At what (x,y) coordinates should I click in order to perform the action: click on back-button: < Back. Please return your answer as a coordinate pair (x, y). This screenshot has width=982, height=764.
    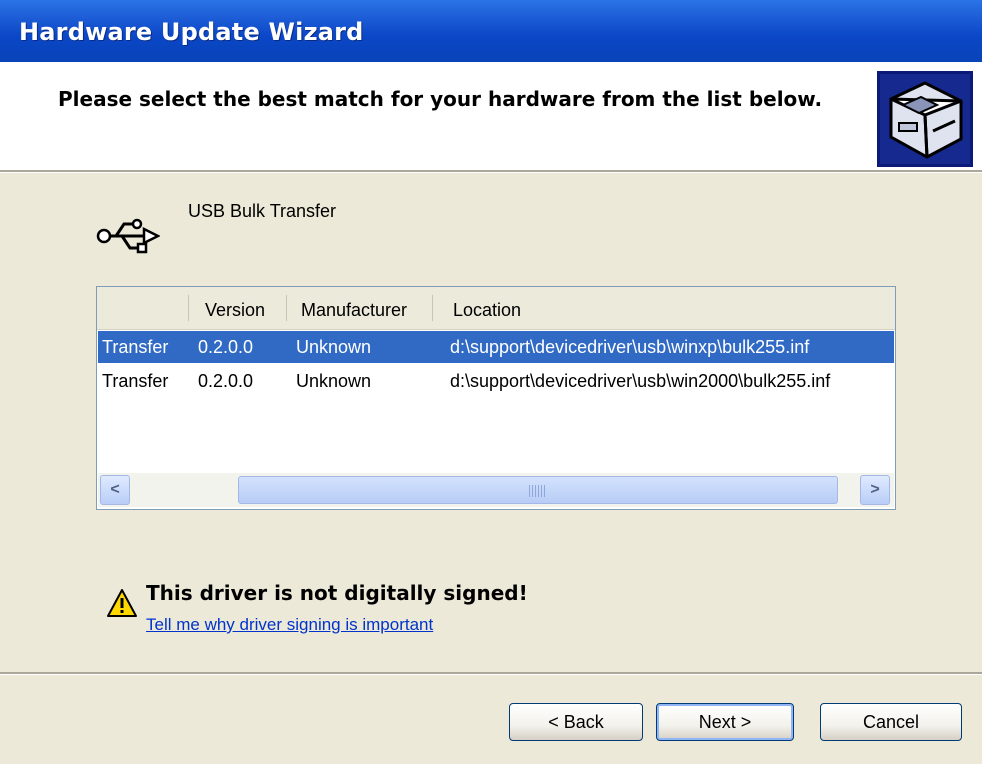
    Looking at the image, I should click on (576, 722).